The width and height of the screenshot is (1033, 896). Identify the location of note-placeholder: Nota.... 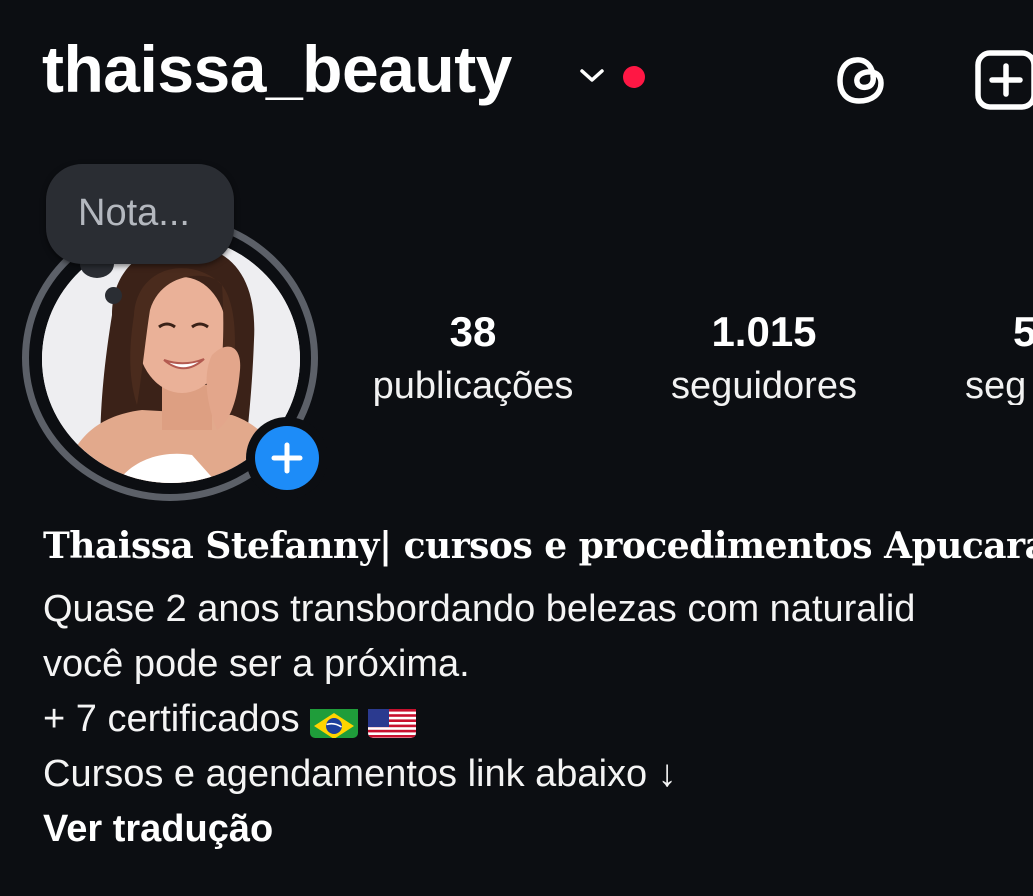
(134, 213).